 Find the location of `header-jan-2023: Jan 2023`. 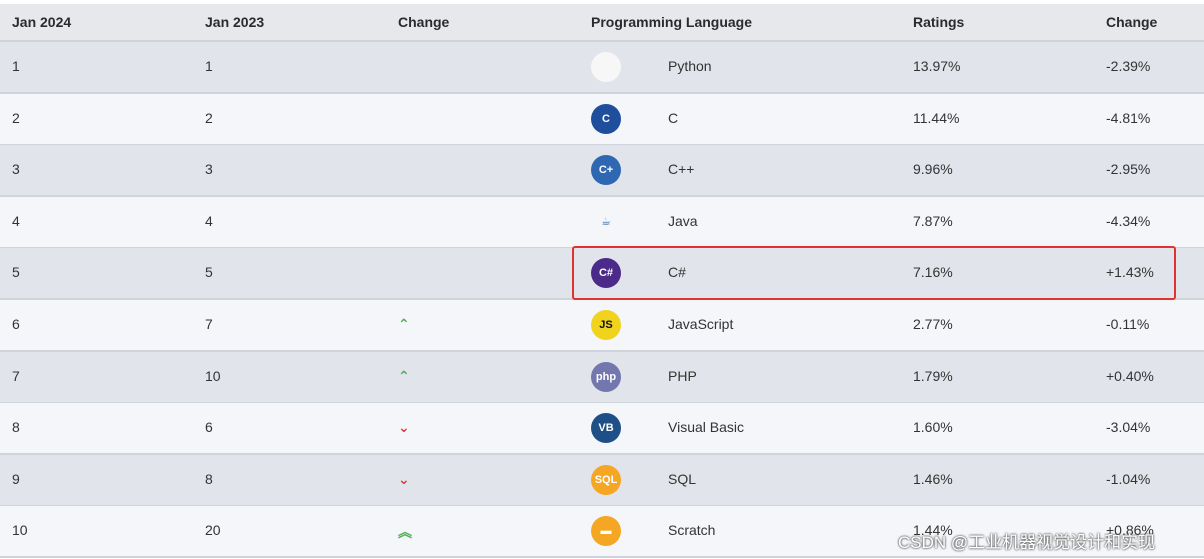

header-jan-2023: Jan 2023 is located at coordinates (234, 22).